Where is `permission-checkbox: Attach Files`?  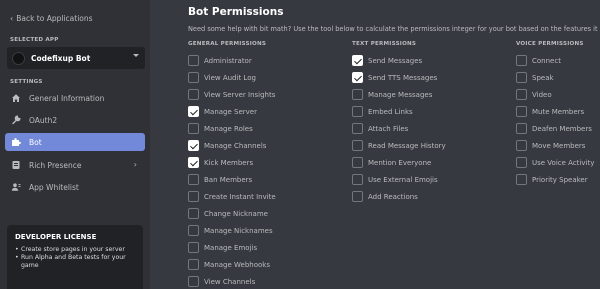
permission-checkbox: Attach Files is located at coordinates (399, 128).